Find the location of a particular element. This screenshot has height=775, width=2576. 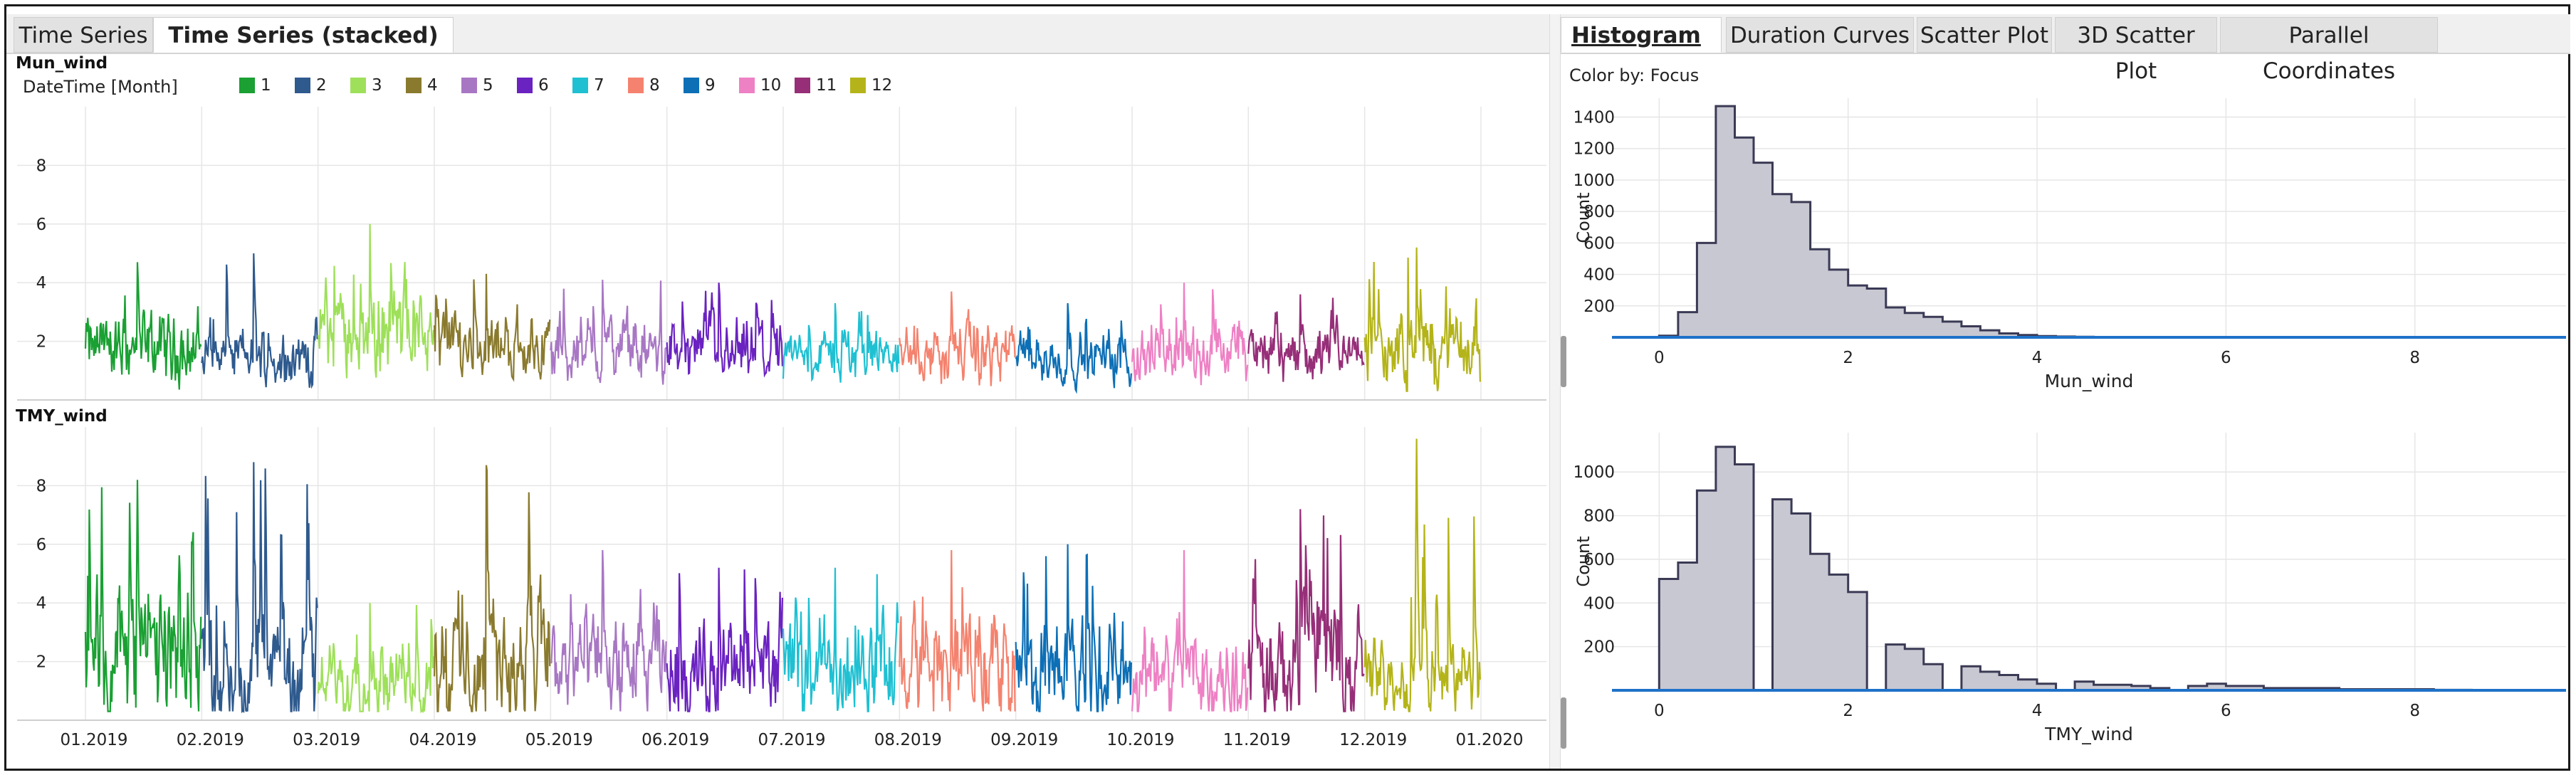

y-tick-label: 800 is located at coordinates (1599, 517).